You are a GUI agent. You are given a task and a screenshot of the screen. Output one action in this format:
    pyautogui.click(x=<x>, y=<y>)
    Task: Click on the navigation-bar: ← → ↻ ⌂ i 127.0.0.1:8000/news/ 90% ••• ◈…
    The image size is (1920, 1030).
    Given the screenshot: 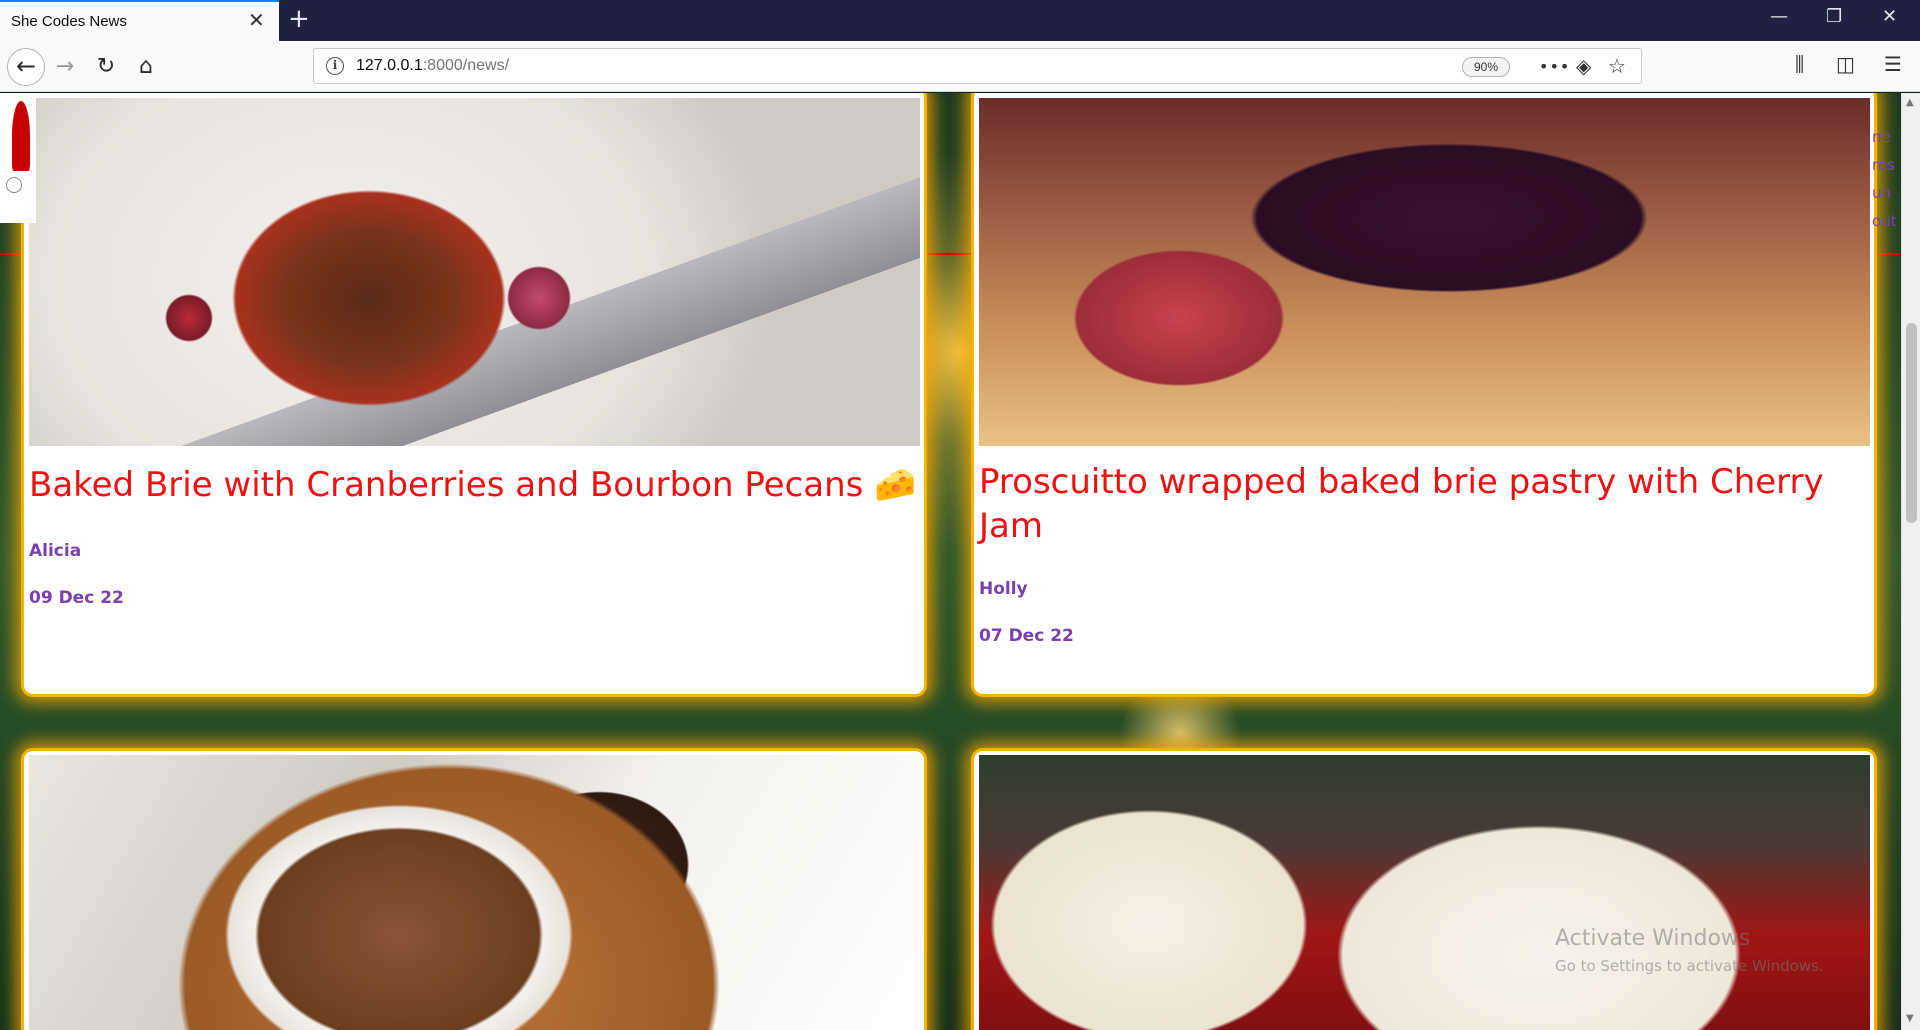 What is the action you would take?
    pyautogui.click(x=960, y=66)
    